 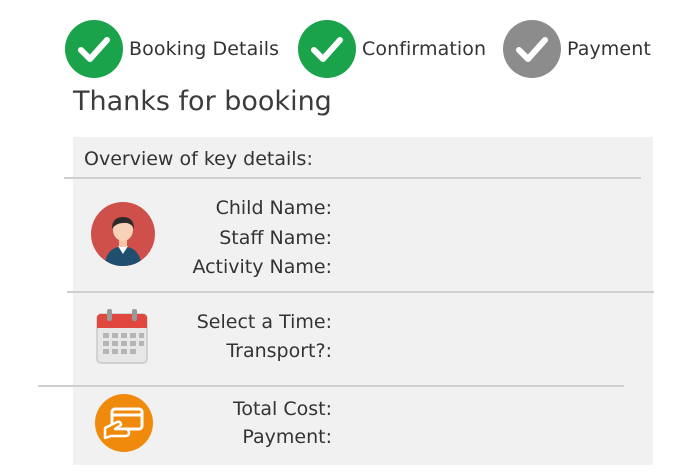 I want to click on activity-name-label: Activity Name:, so click(x=262, y=267).